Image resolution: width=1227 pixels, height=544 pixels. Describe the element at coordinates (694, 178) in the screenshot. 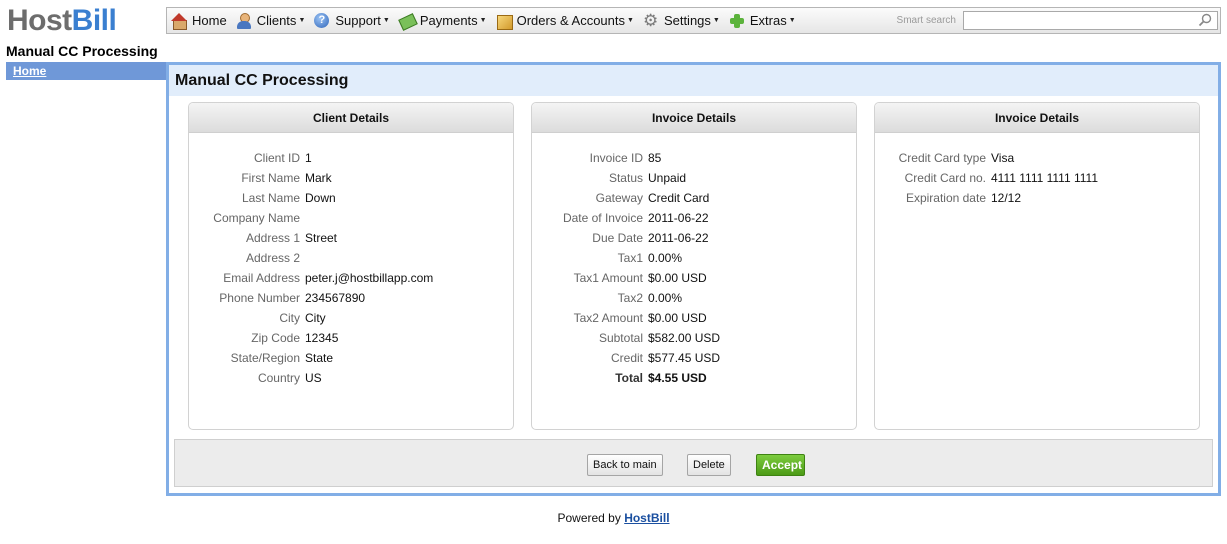

I see `detail-row: Status Unpaid` at that location.